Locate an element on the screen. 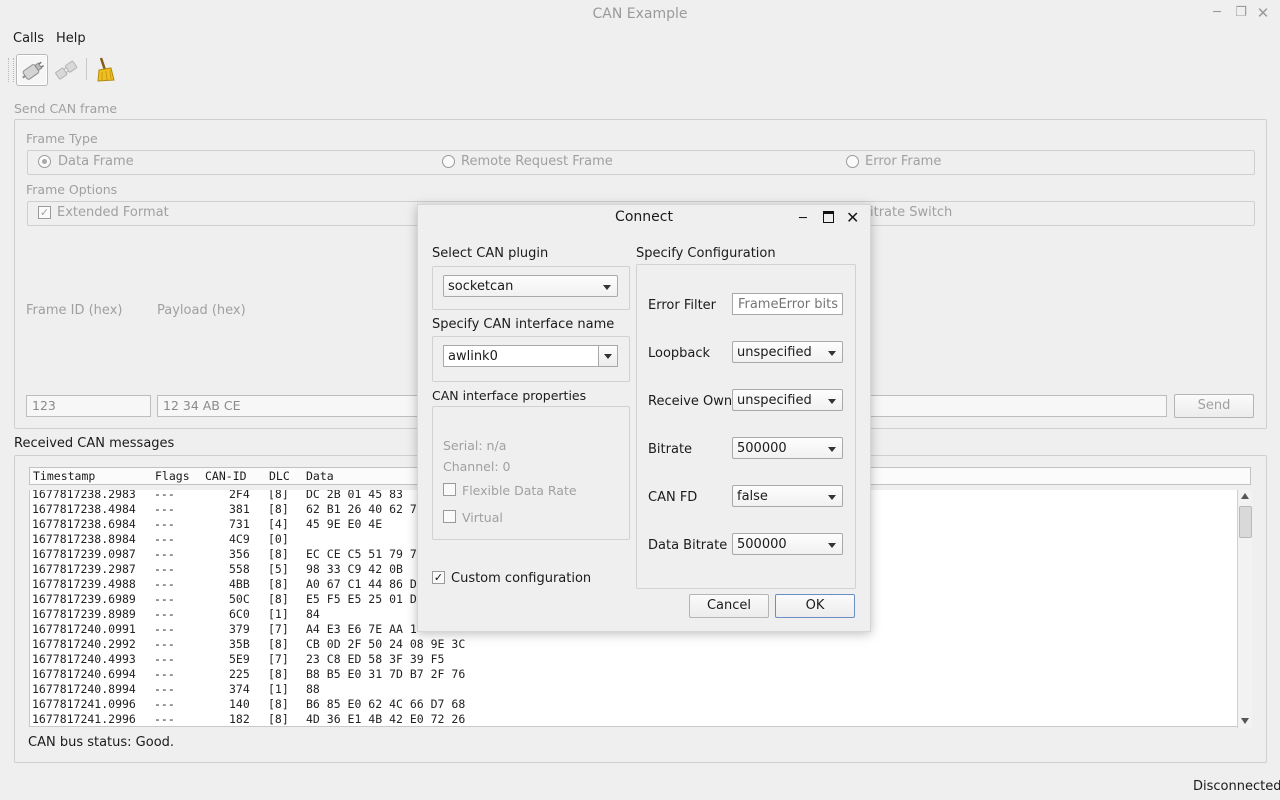  properties-title: CAN interface properties is located at coordinates (509, 395).